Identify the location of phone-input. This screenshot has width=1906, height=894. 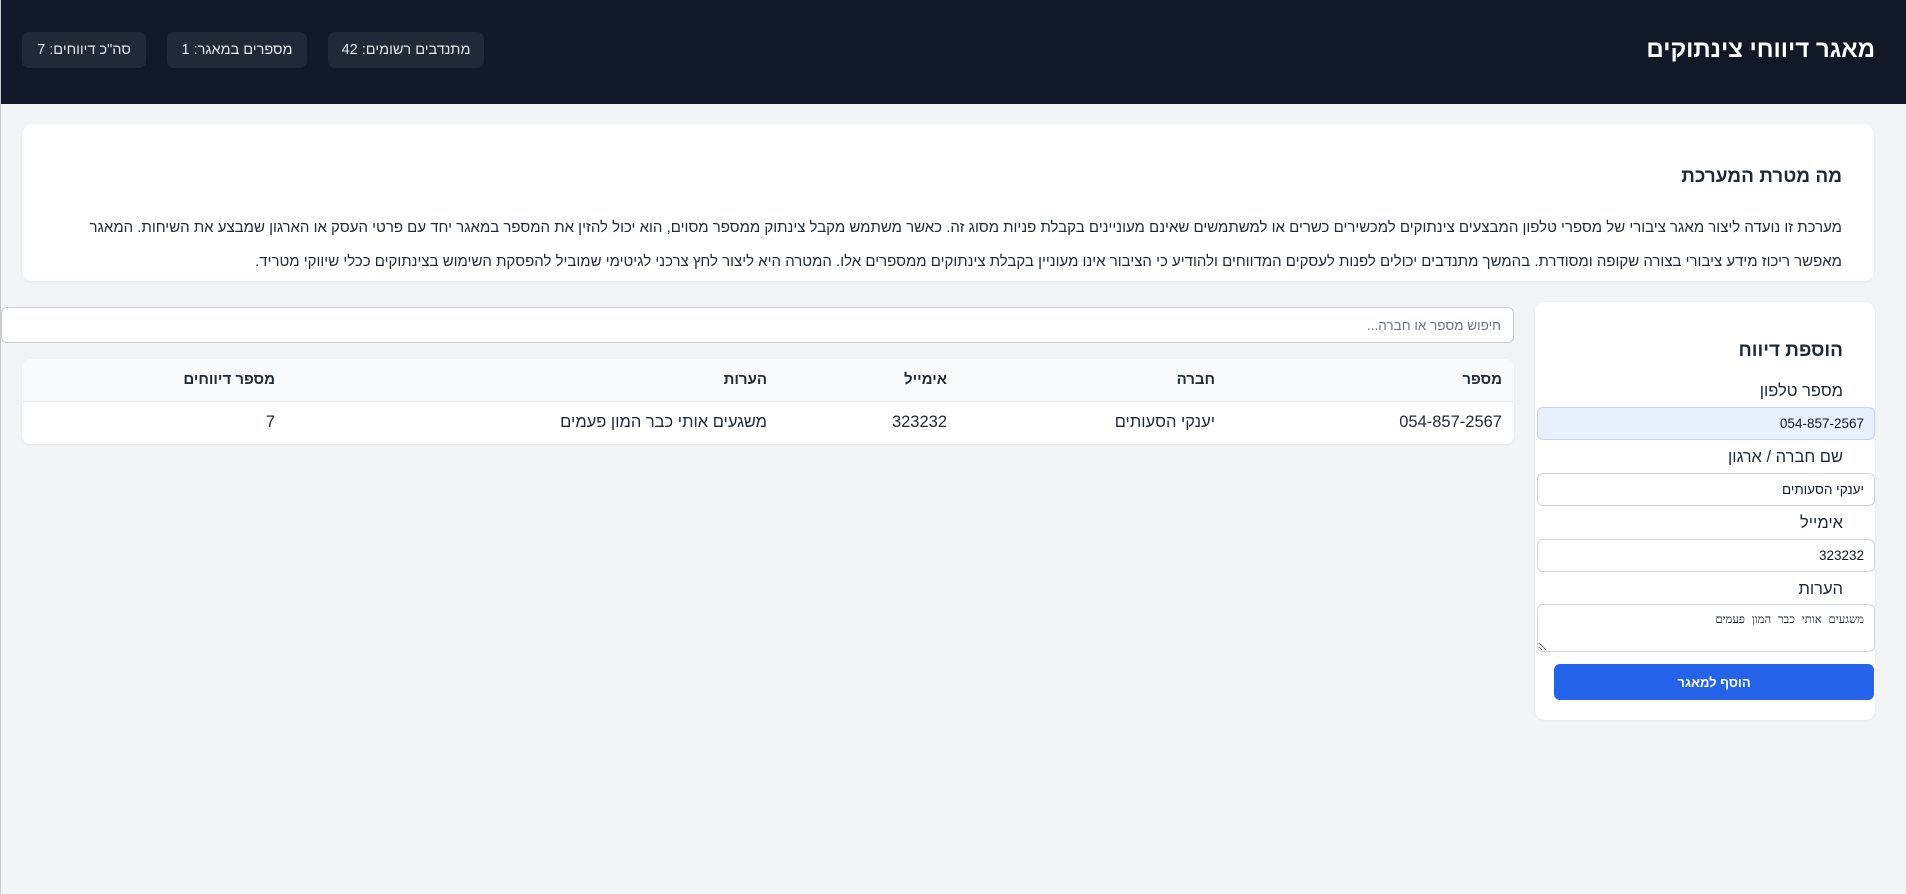
(1706, 423).